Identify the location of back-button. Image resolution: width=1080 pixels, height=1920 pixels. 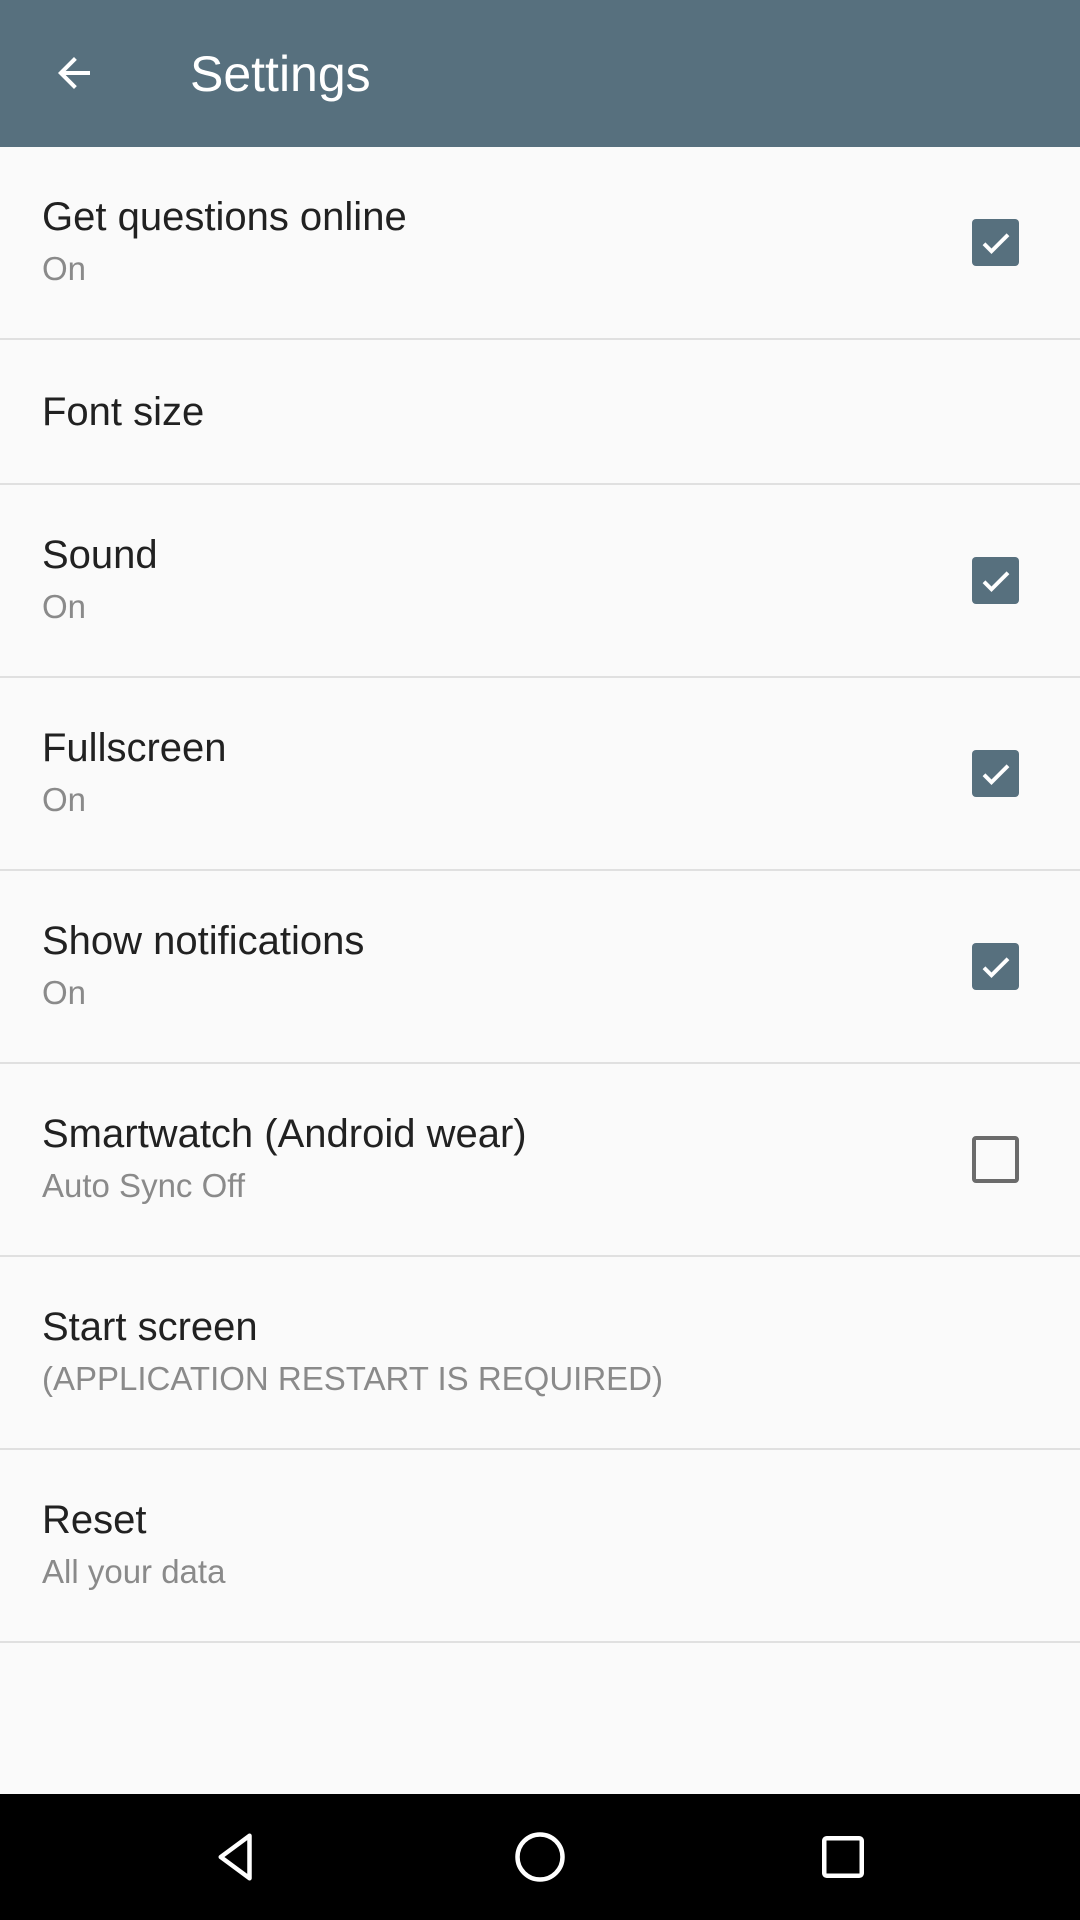
(74, 73).